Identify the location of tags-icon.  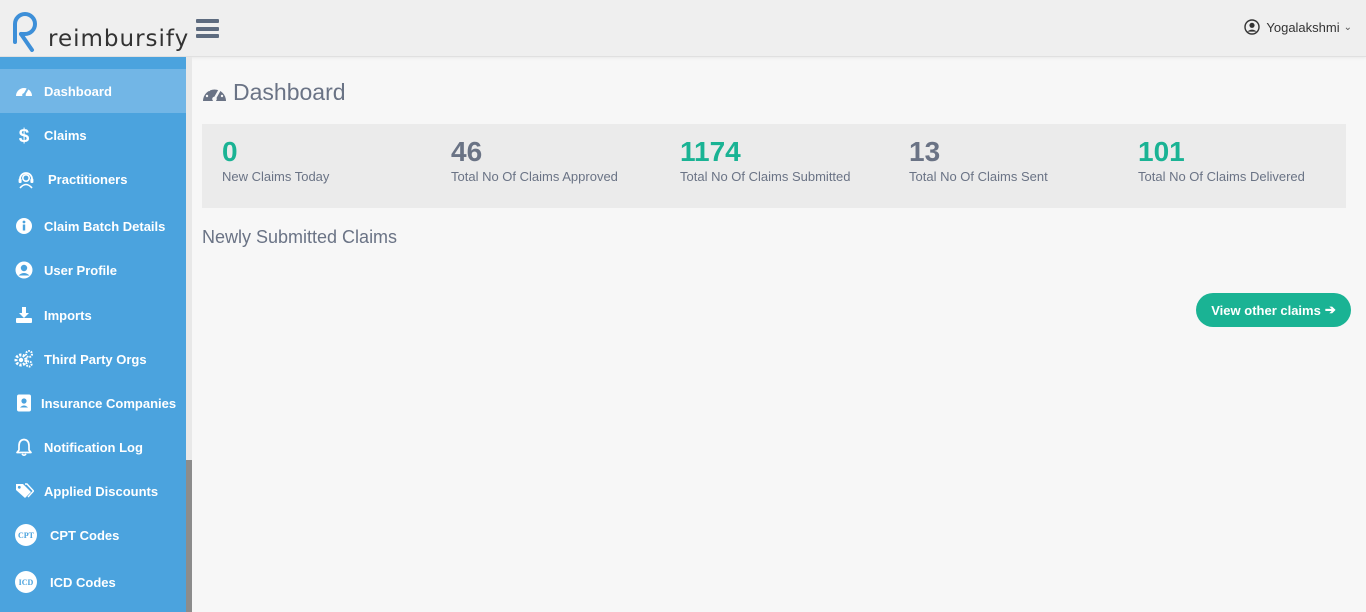
(24, 491).